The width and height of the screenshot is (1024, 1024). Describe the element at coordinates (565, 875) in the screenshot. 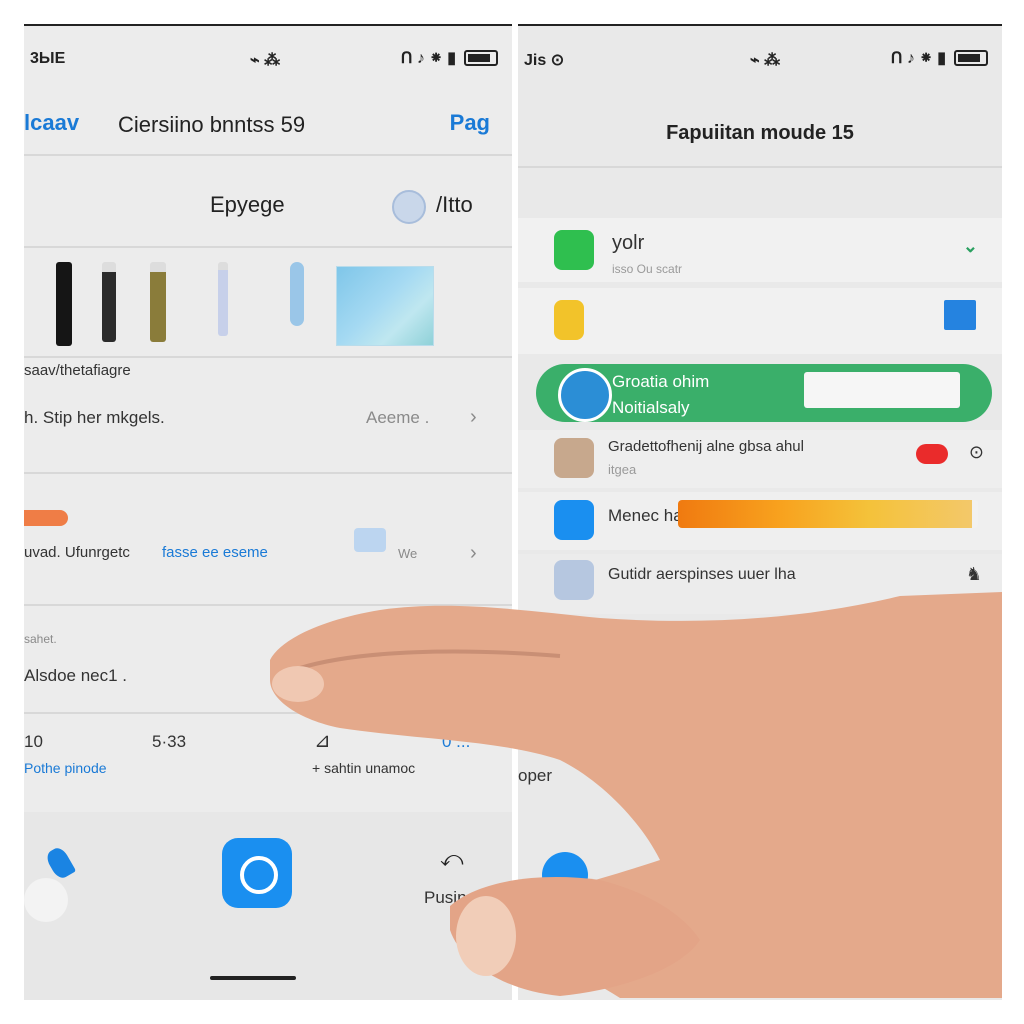

I see `tab-icon` at that location.